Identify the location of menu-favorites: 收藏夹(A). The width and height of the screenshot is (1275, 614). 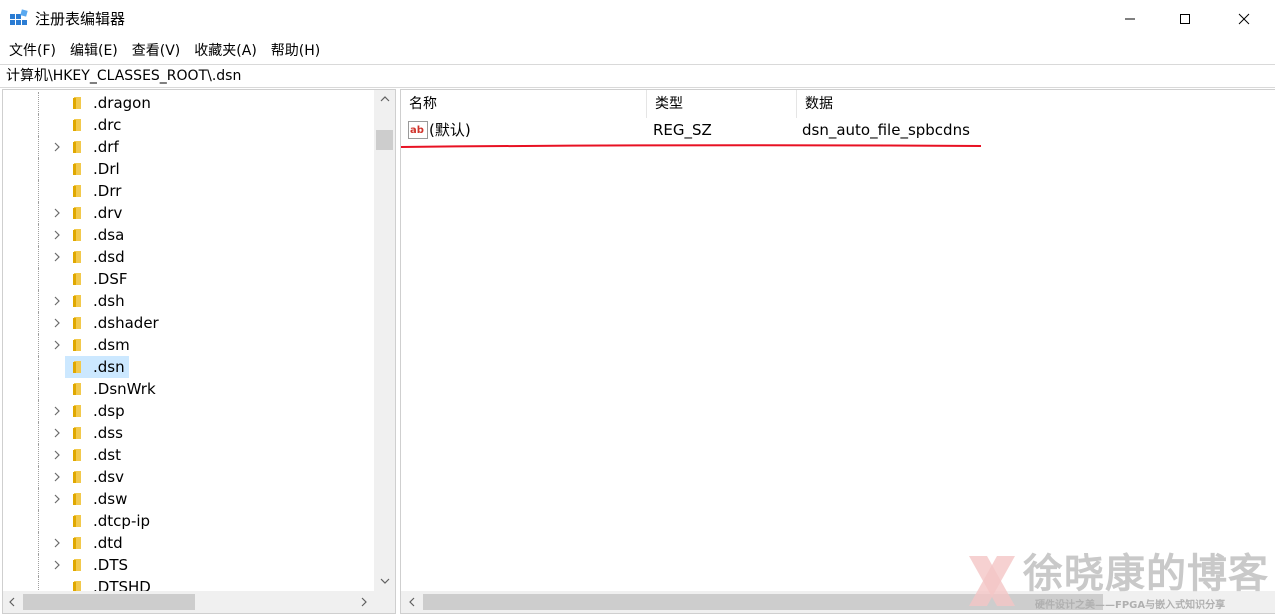
(225, 51).